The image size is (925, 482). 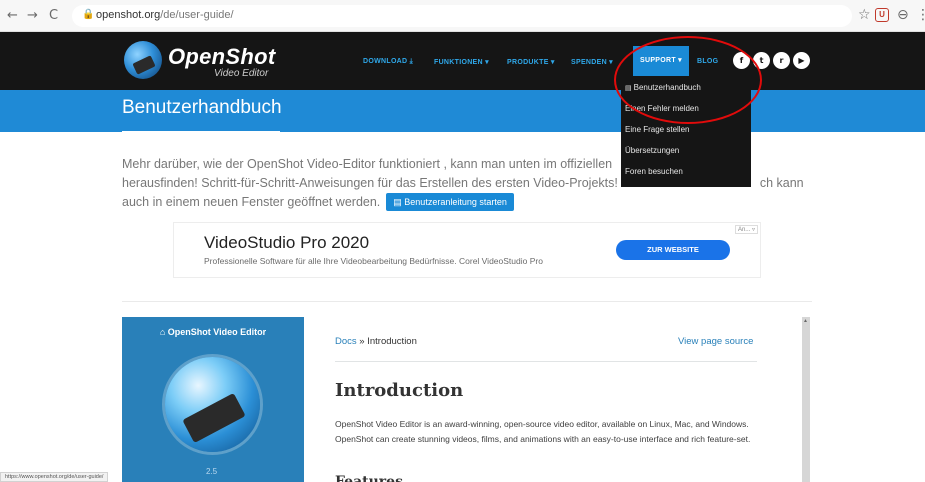 What do you see at coordinates (673, 250) in the screenshot?
I see `ad-website-button: ZUR WEBSITE` at bounding box center [673, 250].